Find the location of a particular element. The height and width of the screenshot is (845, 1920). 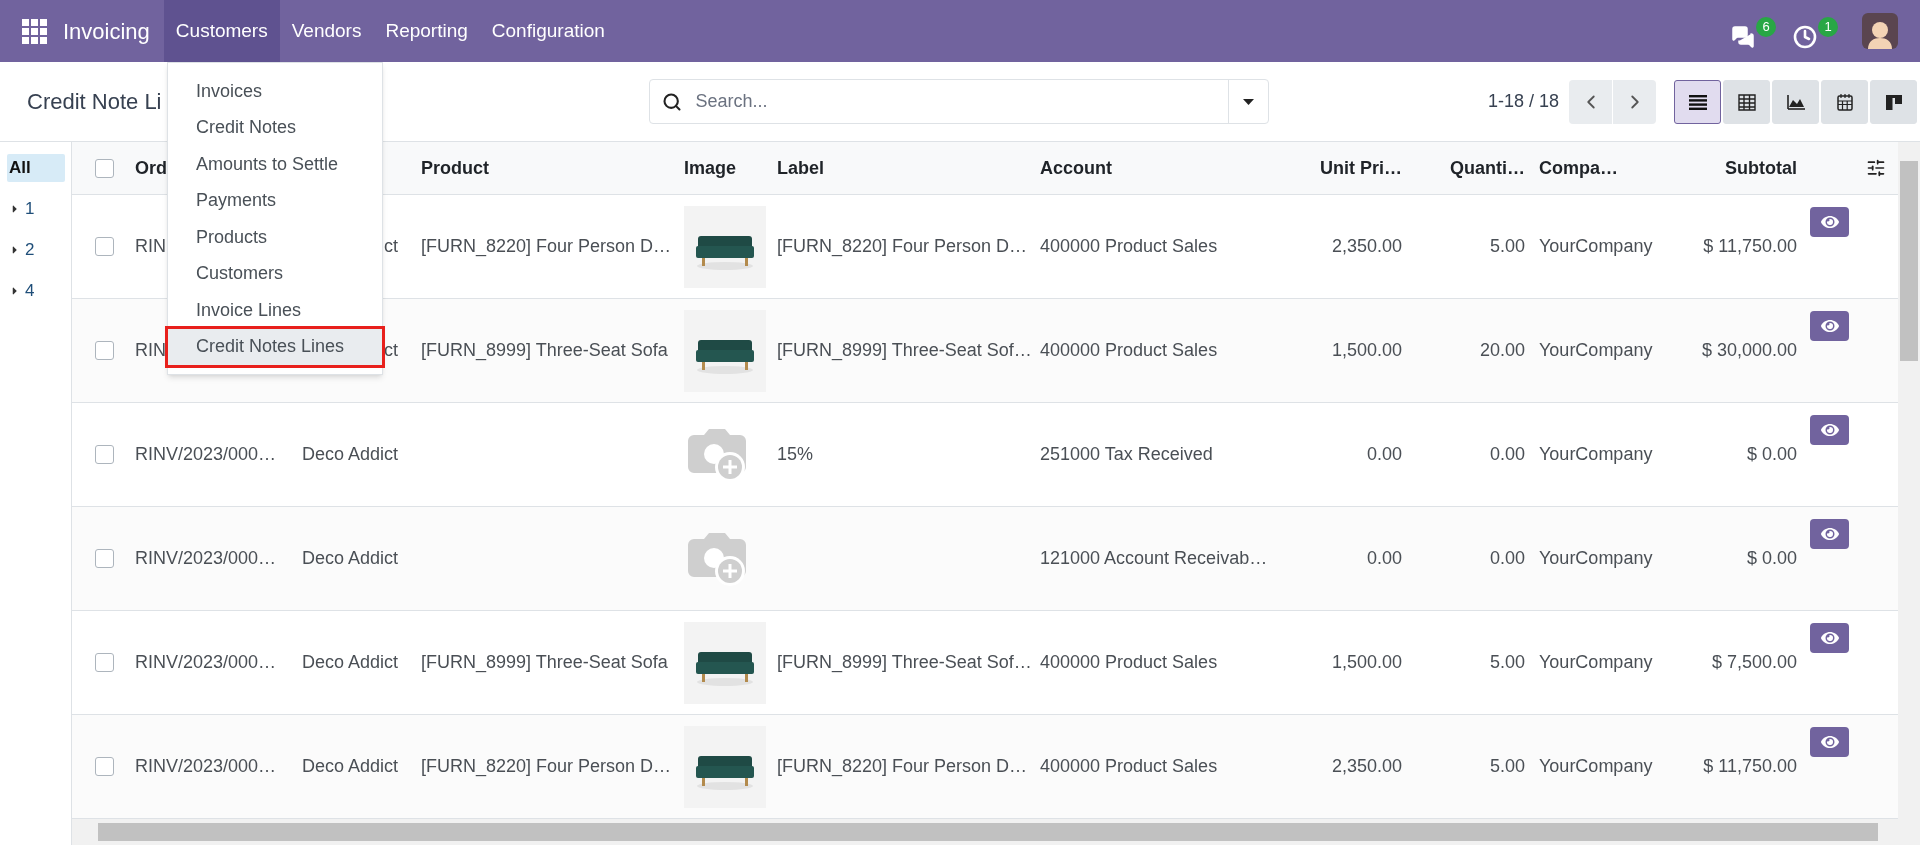

vertical-scrollbar is located at coordinates (1909, 480).